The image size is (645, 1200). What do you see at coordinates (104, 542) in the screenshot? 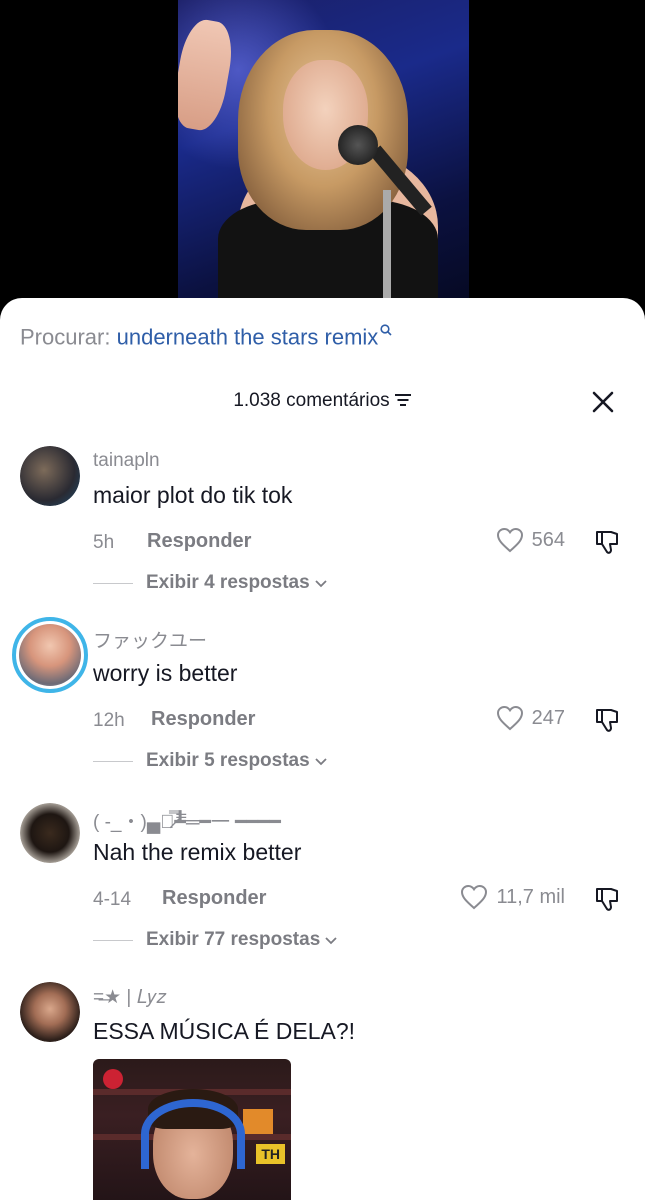
I see `comment-time: 5h` at bounding box center [104, 542].